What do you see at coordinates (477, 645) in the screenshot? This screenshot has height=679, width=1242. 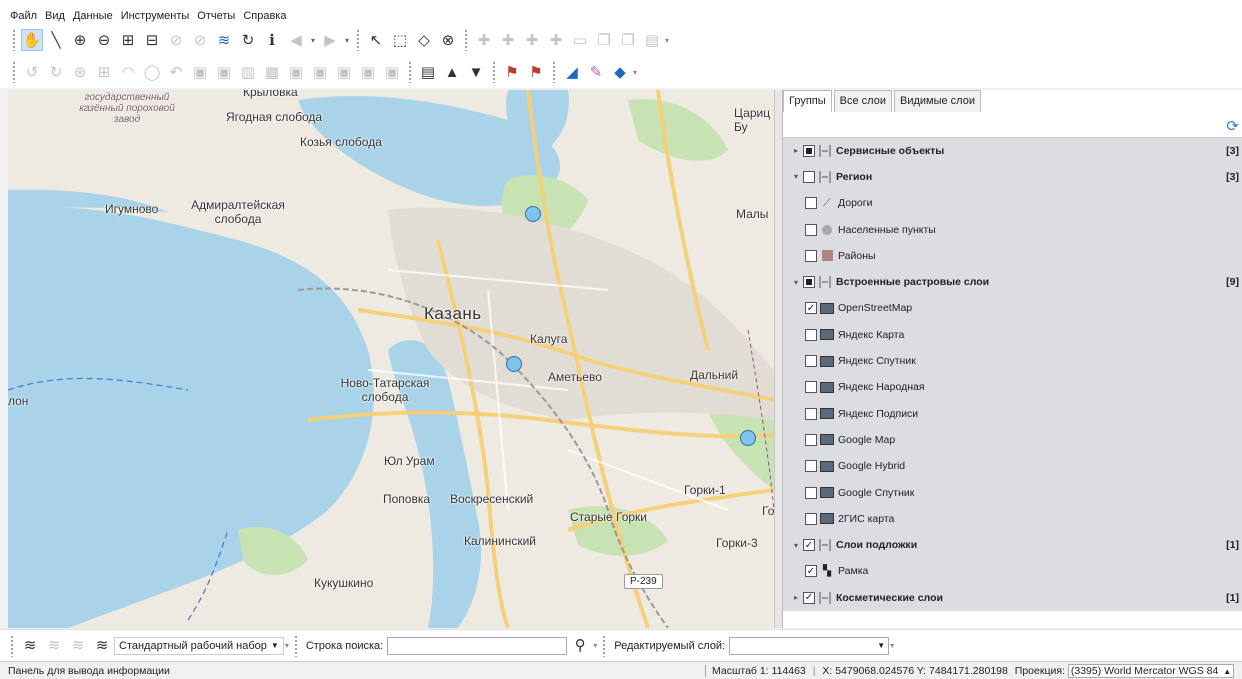 I see `search-input` at bounding box center [477, 645].